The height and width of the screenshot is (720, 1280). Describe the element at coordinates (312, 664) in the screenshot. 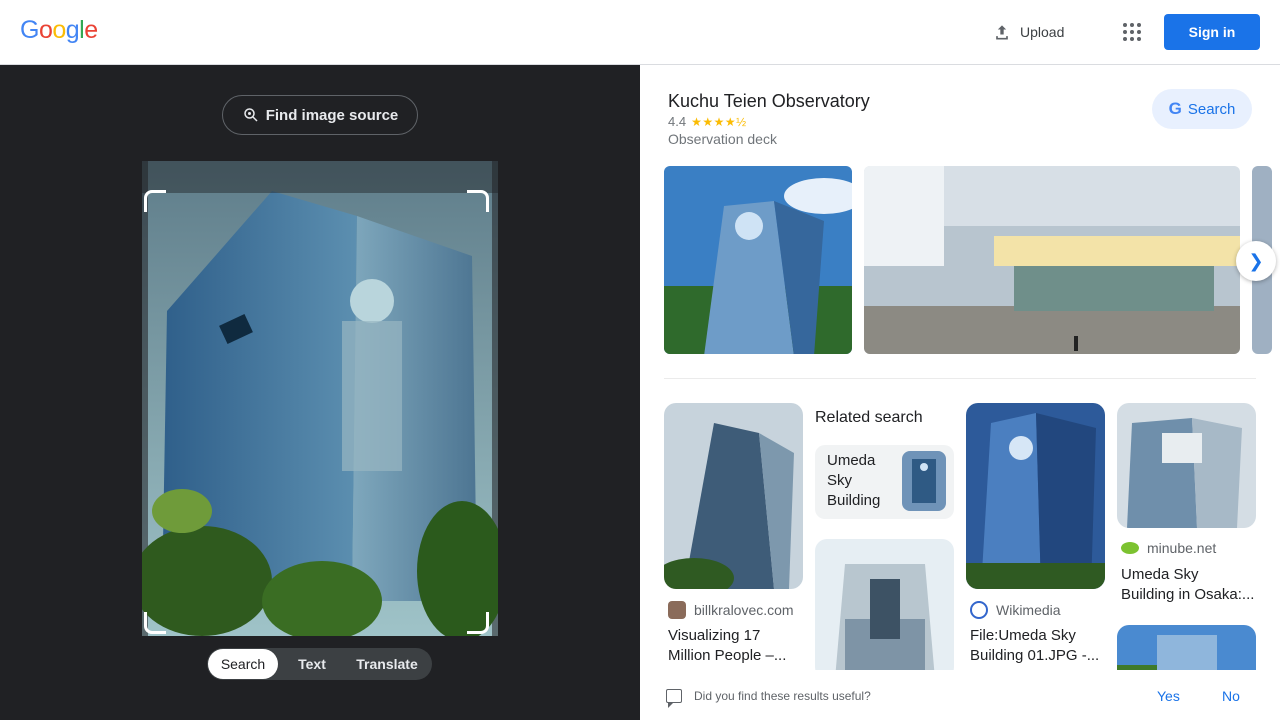

I see `mode-text: Text` at that location.